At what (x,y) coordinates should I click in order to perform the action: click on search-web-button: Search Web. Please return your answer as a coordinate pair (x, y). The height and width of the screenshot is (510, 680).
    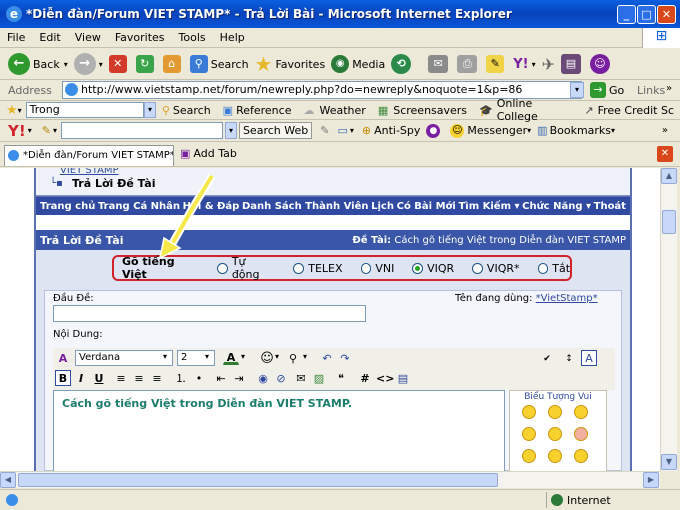
    Looking at the image, I should click on (275, 130).